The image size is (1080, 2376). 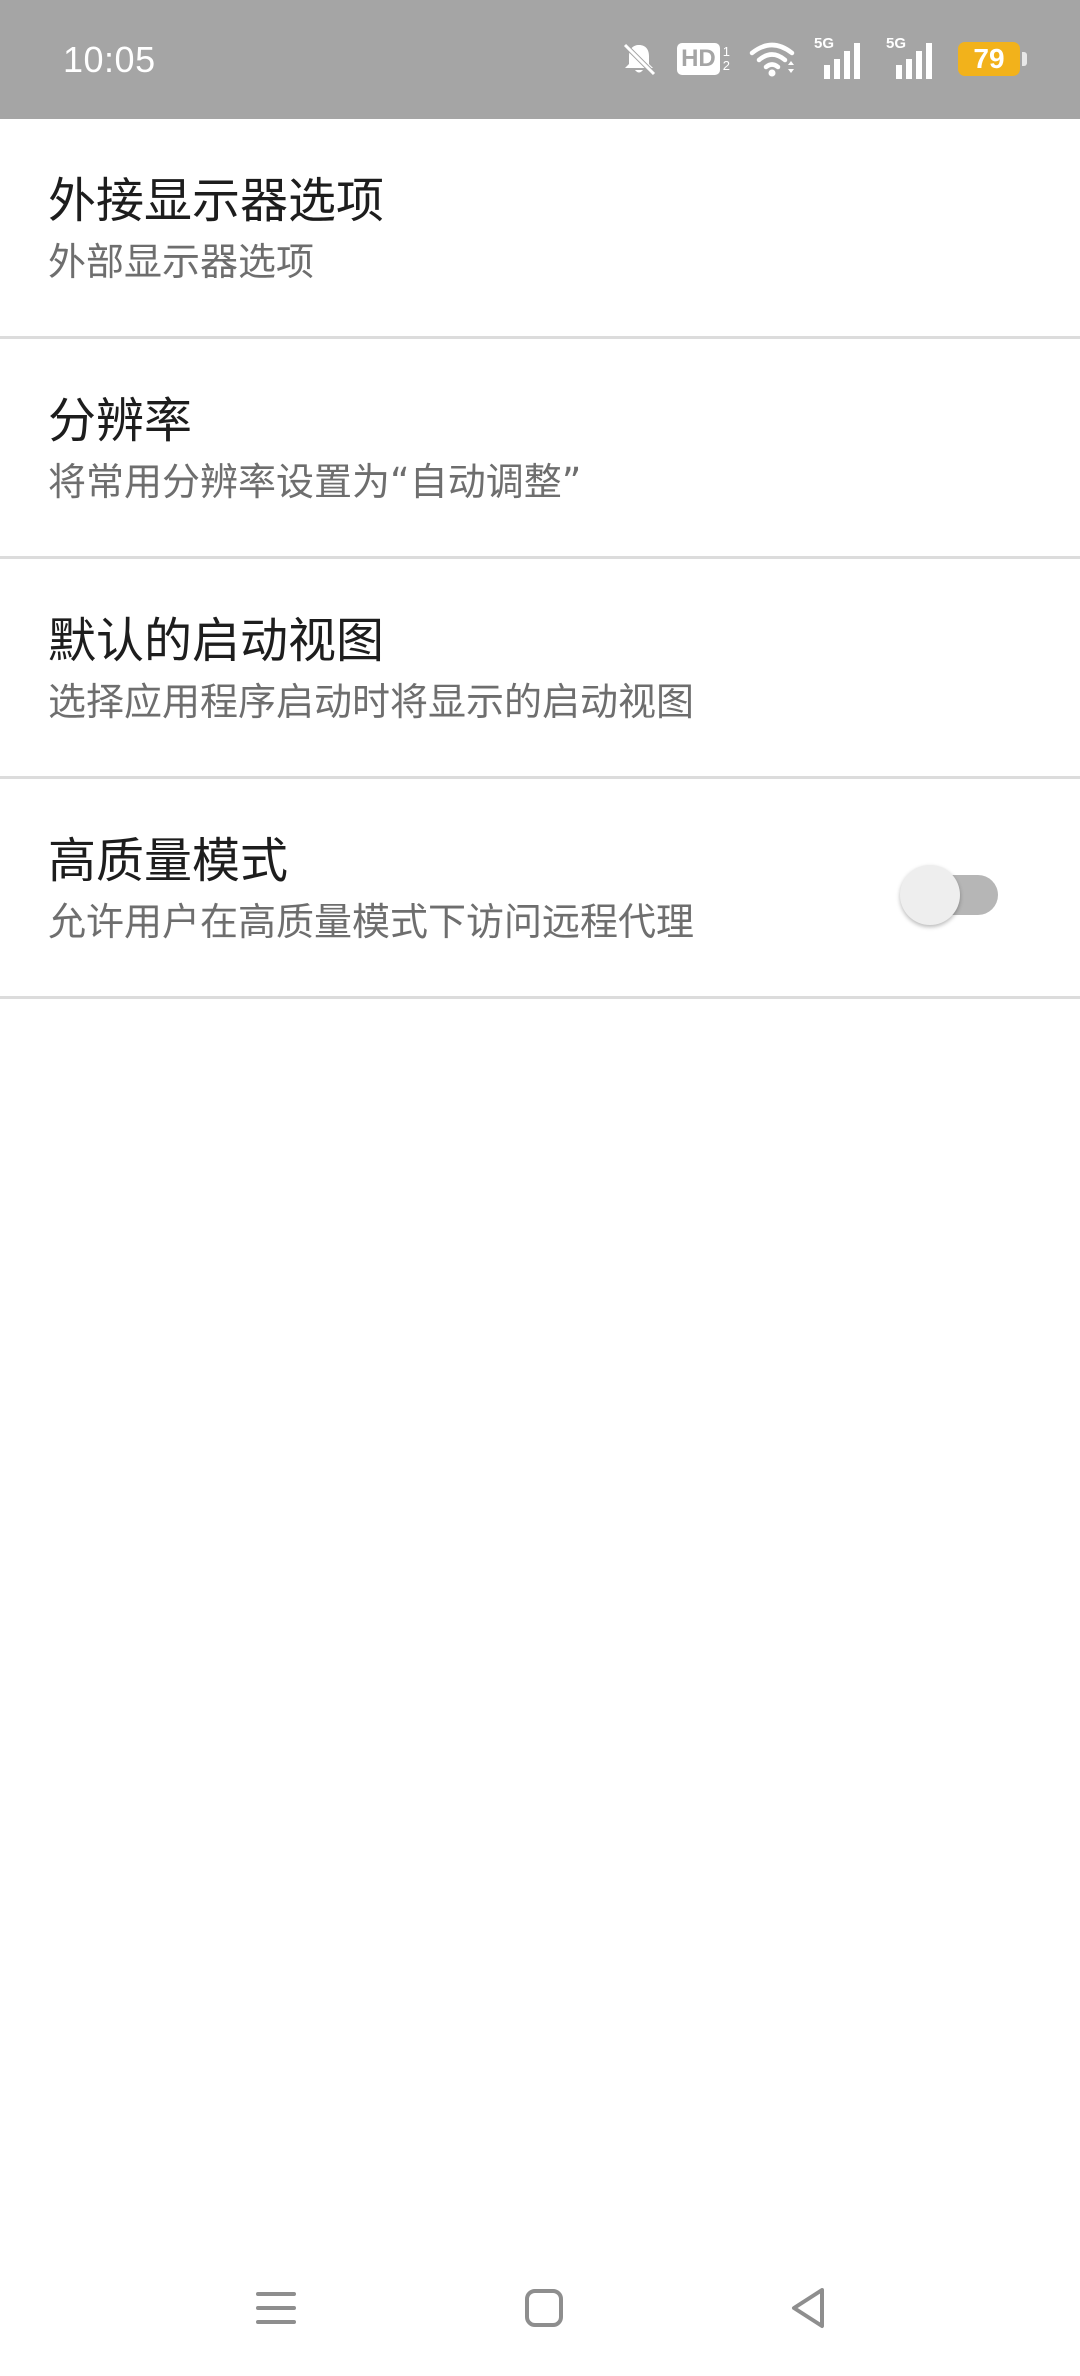 I want to click on wifi-icon, so click(x=772, y=59).